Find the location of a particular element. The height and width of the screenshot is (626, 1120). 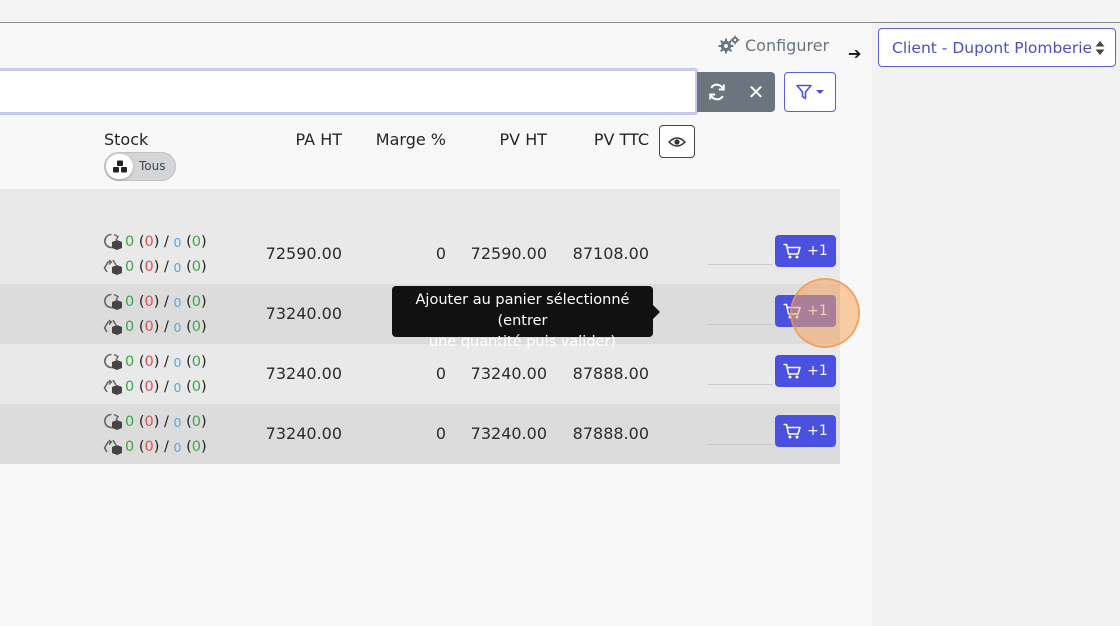

clear-search-button: ✕ is located at coordinates (756, 92).